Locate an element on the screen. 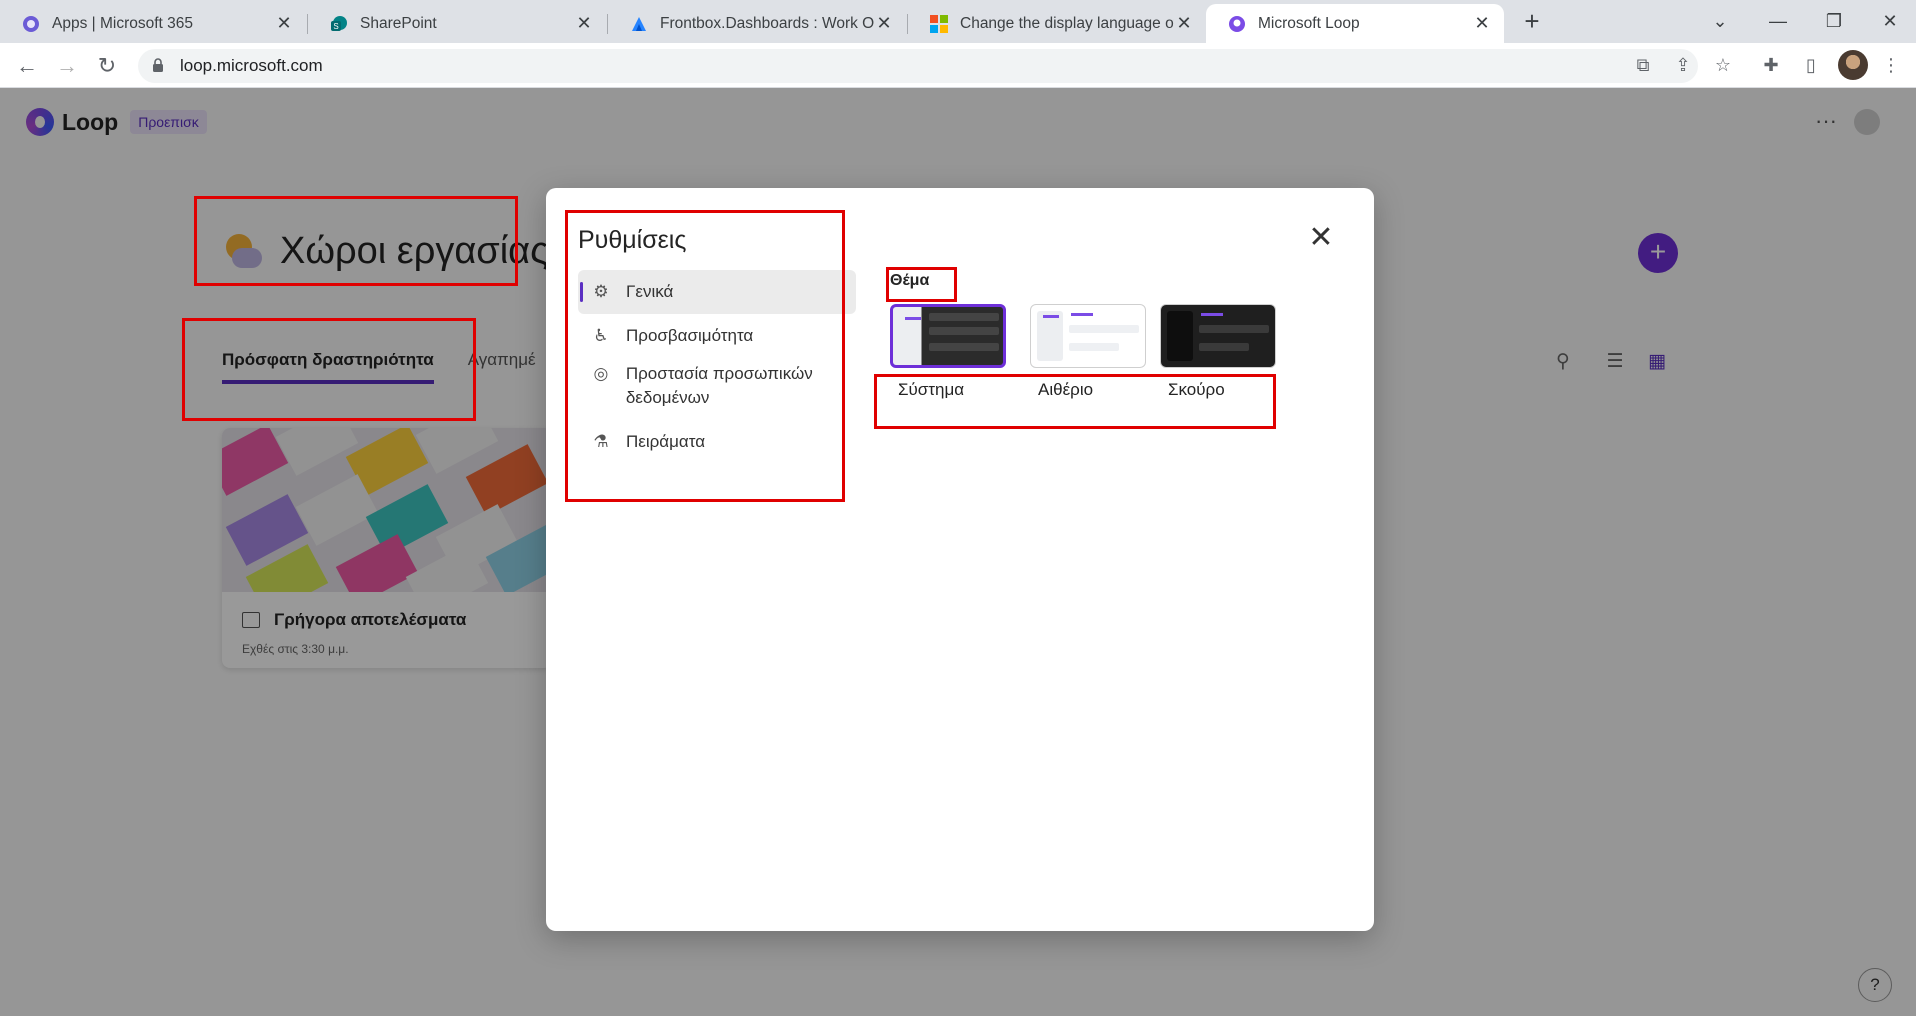  theme-thumb-dark is located at coordinates (1218, 336).